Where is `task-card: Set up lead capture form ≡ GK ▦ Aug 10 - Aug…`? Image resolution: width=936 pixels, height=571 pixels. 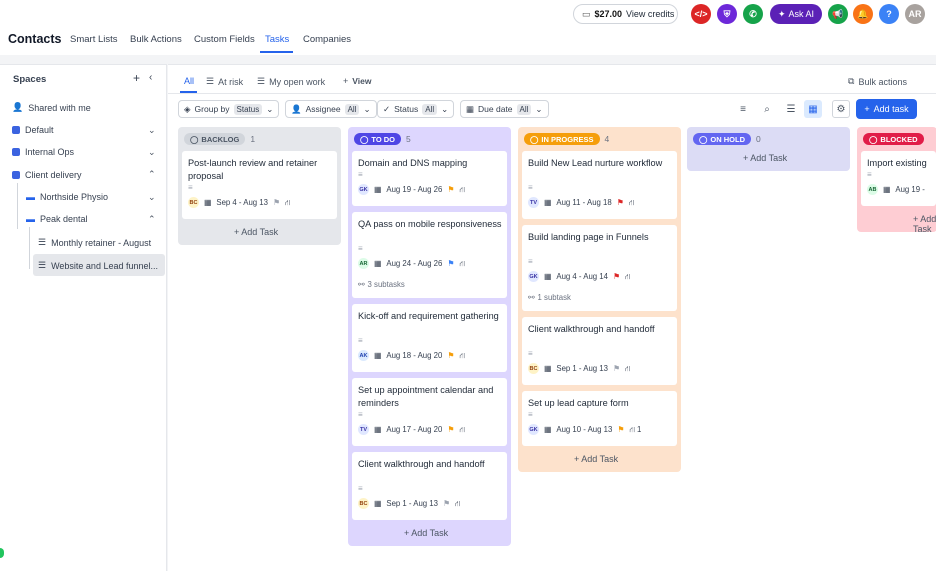 task-card: Set up lead capture form ≡ GK ▦ Aug 10 - Aug… is located at coordinates (599, 418).